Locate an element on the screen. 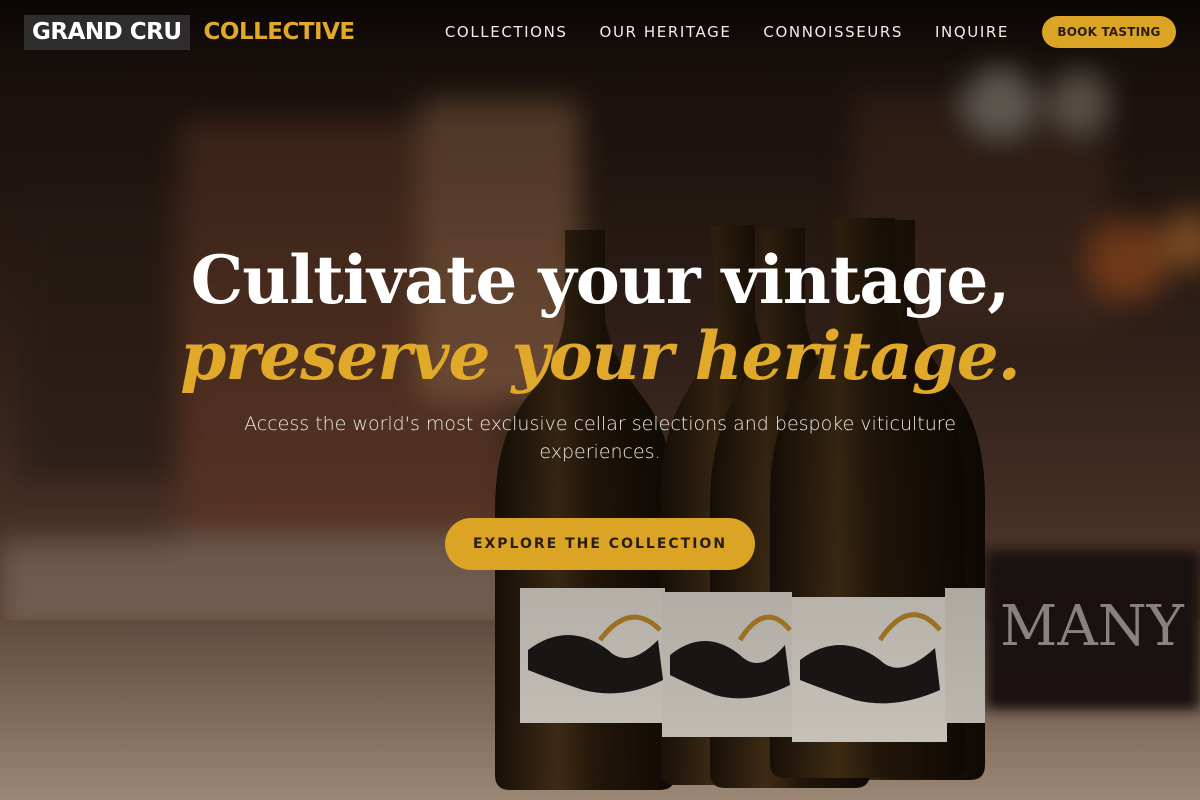 The height and width of the screenshot is (800, 1200). nav-link-collections: COLLECTIONS is located at coordinates (506, 32).